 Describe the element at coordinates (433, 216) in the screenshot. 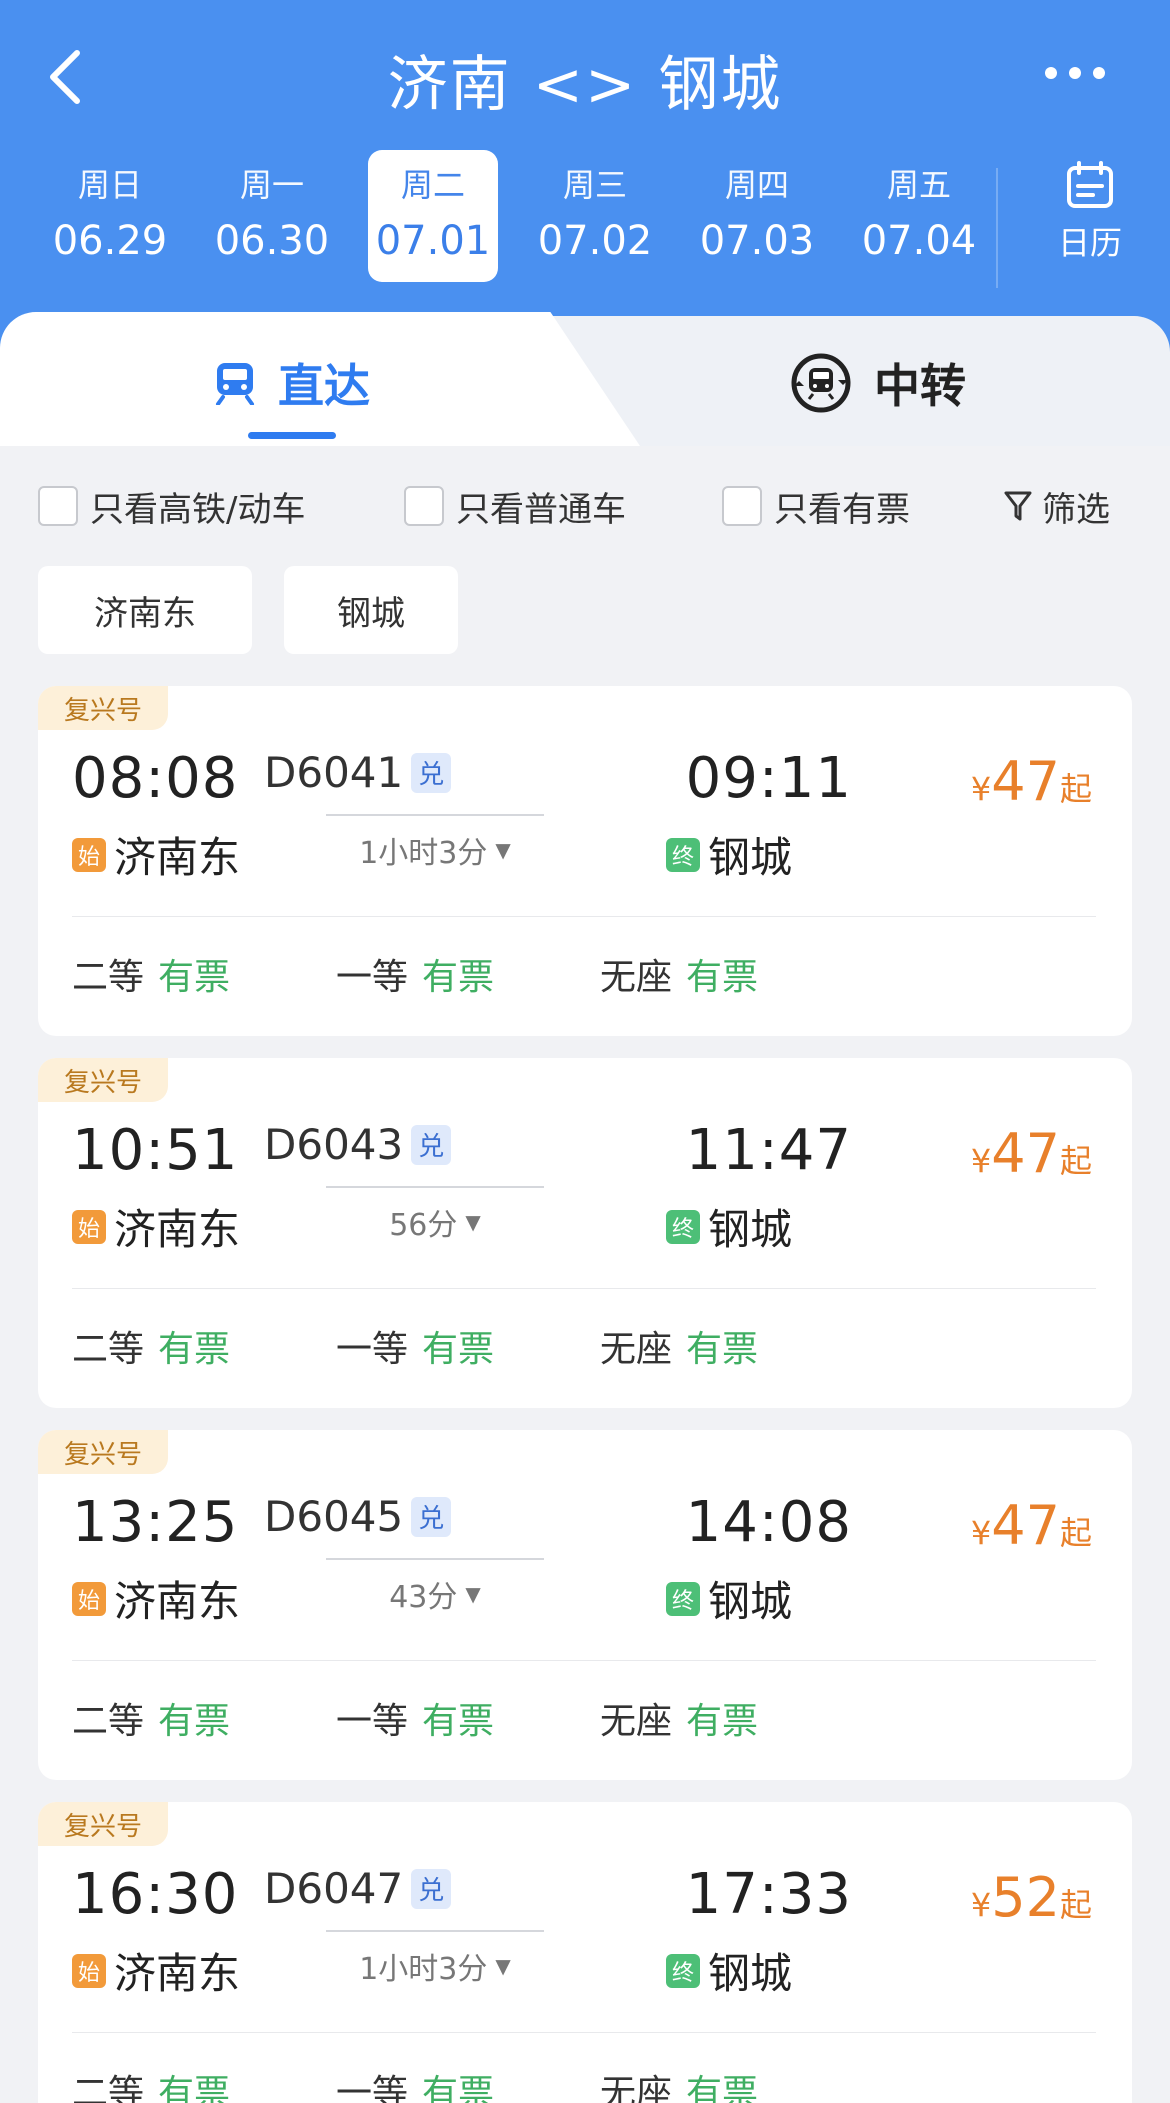

I see `date-item-selected: 周二 07.01` at that location.